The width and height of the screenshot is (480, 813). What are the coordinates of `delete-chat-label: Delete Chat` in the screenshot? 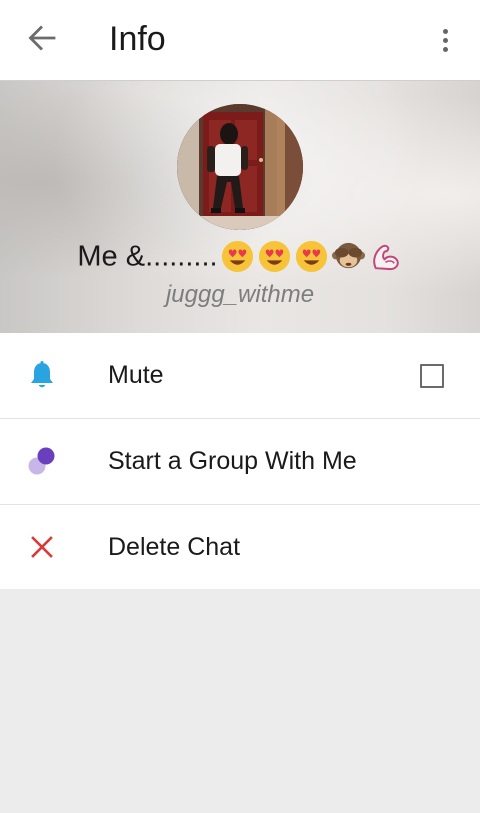 It's located at (174, 547).